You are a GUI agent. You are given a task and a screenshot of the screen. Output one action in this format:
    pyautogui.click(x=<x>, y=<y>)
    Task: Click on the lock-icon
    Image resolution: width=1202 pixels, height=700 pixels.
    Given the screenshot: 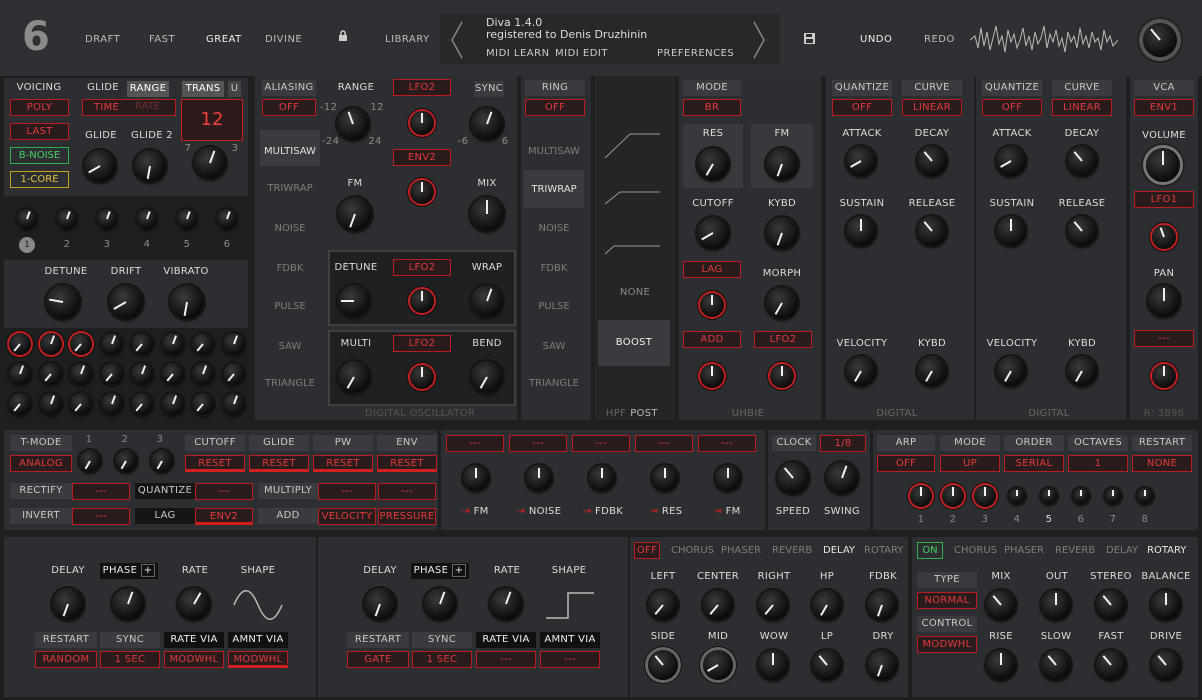 What is the action you would take?
    pyautogui.click(x=343, y=35)
    